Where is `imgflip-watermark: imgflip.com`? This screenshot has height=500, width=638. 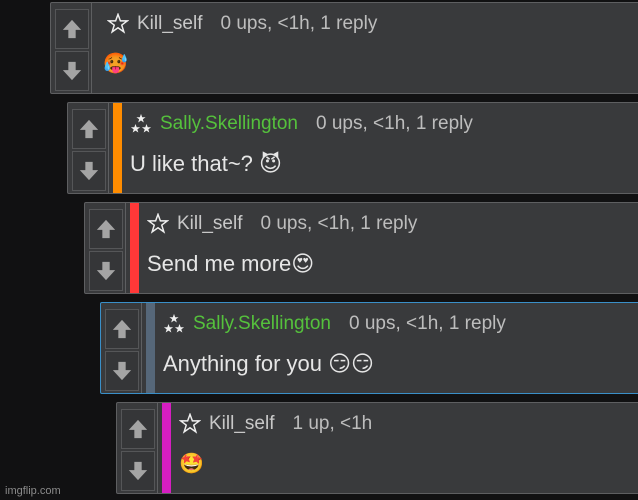 imgflip-watermark: imgflip.com is located at coordinates (33, 491).